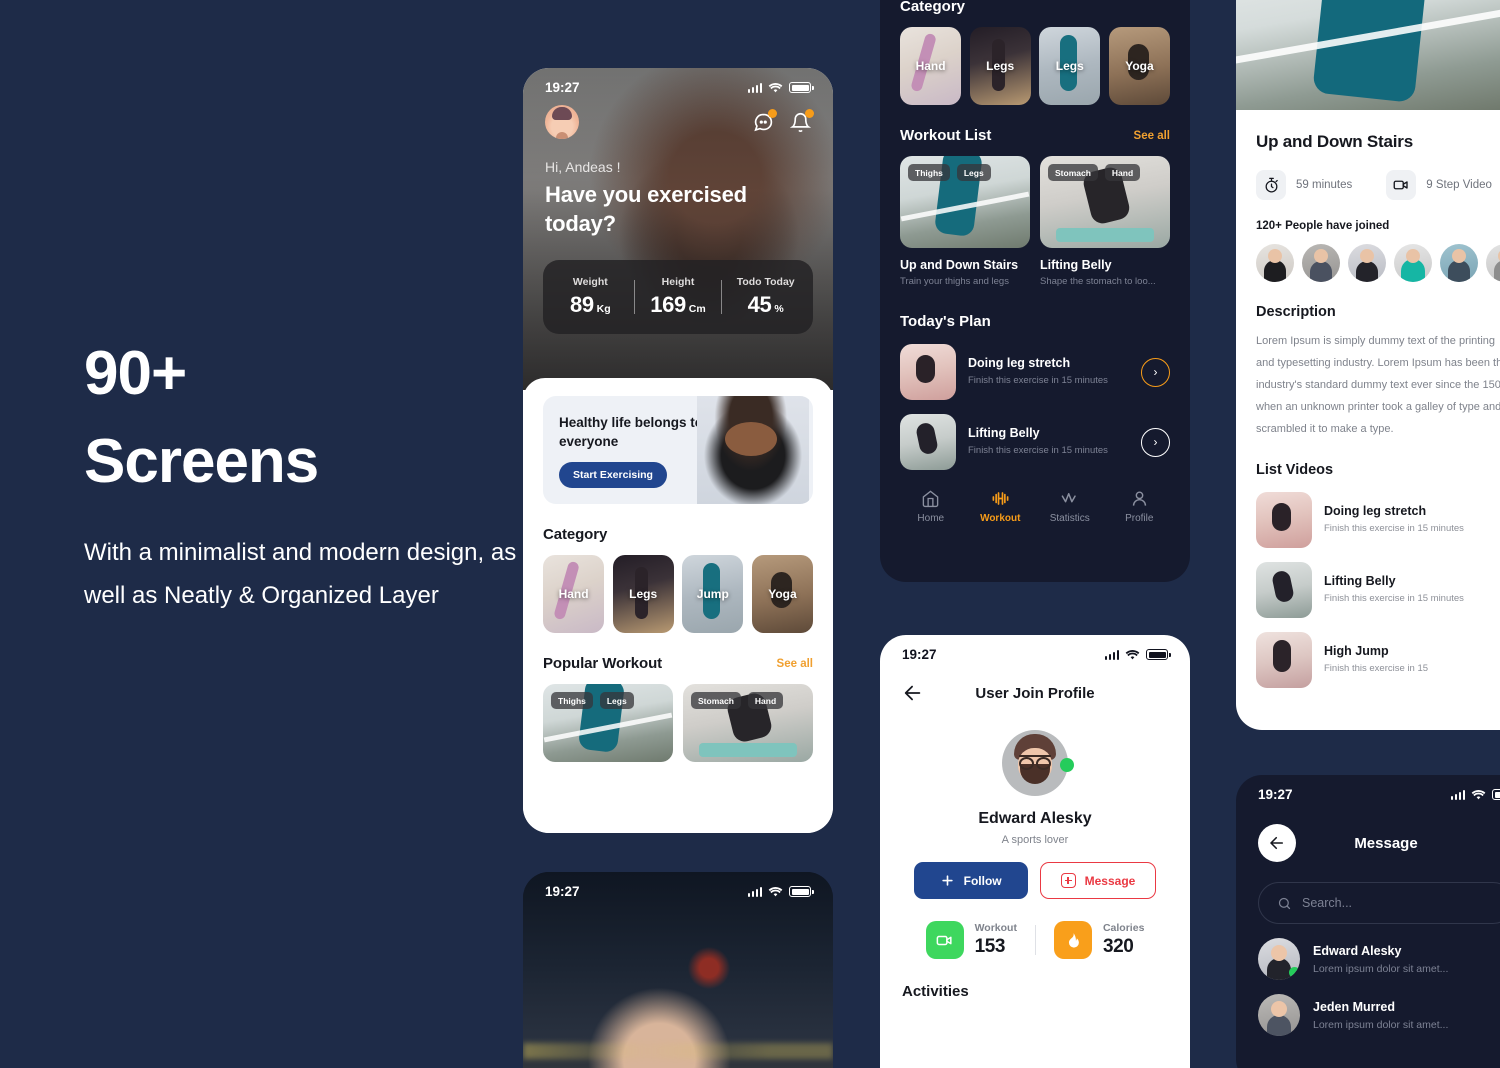 The width and height of the screenshot is (1500, 1068). What do you see at coordinates (1035, 693) in the screenshot?
I see `page-title: User Join Profile` at bounding box center [1035, 693].